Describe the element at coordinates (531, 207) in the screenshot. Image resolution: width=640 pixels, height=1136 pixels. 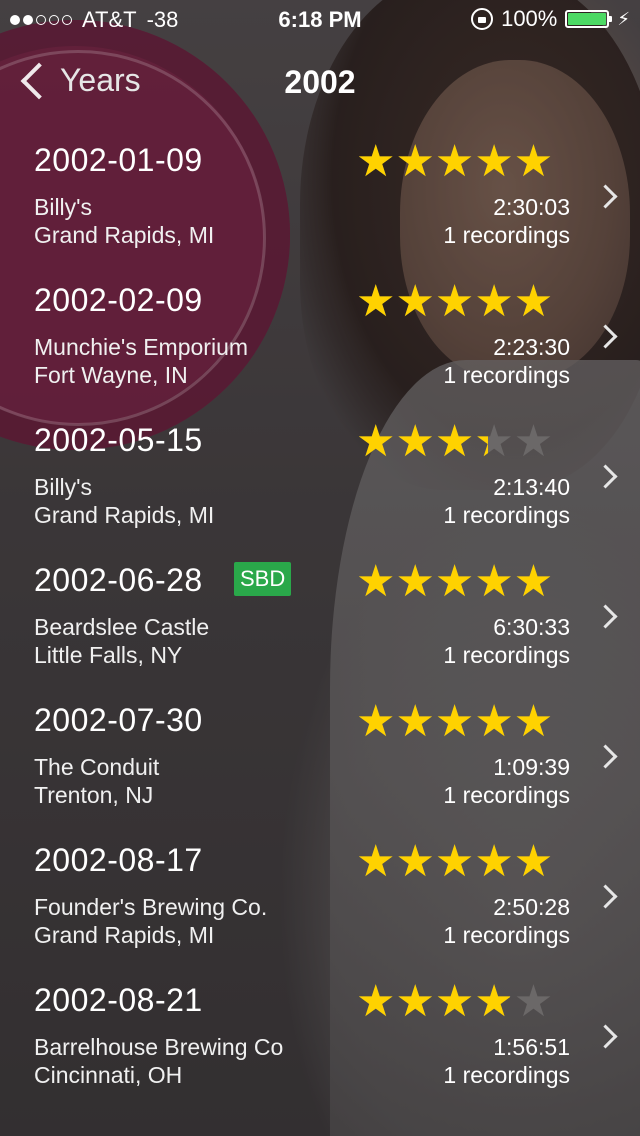
I see `show-duration: 2:30:03` at that location.